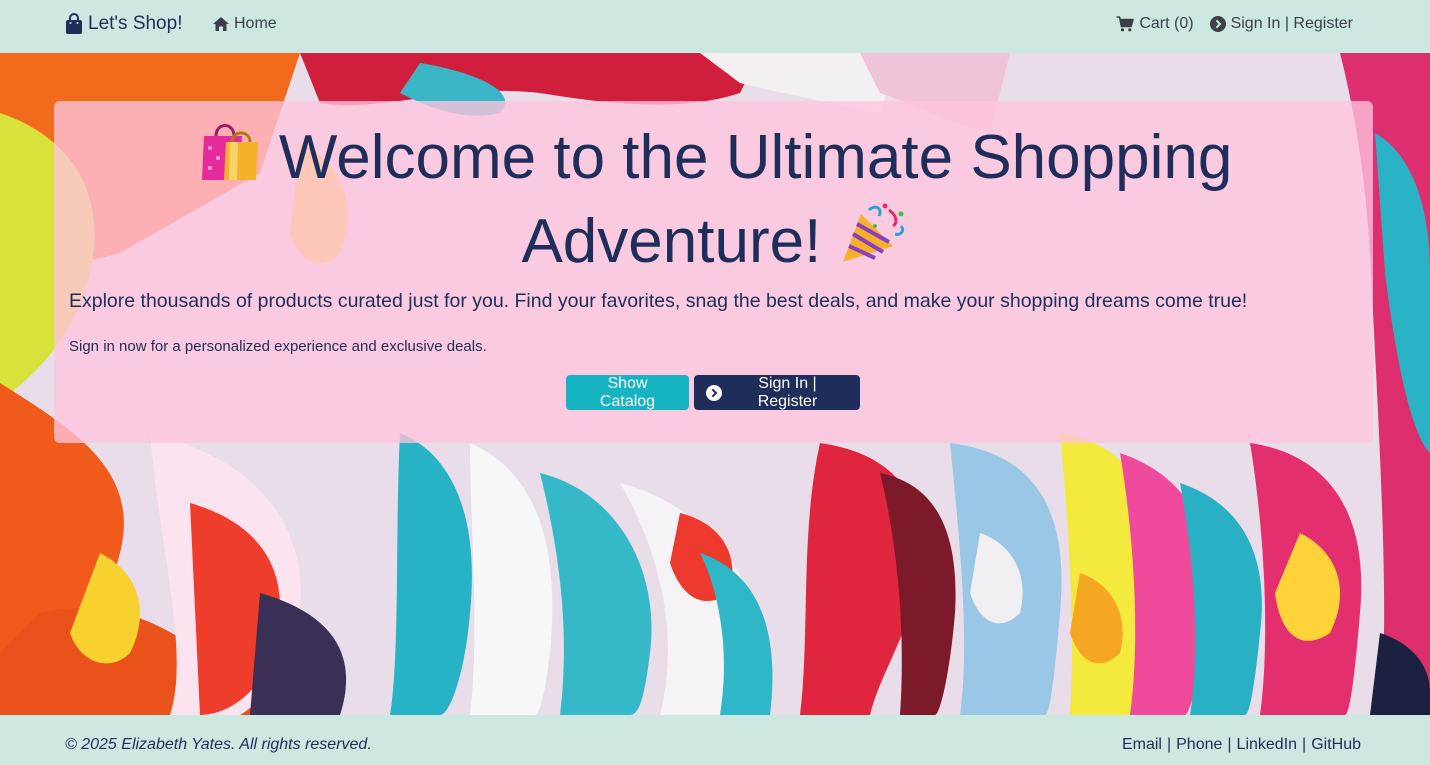  I want to click on footer-link-linkedin: LinkedIn, so click(1267, 745).